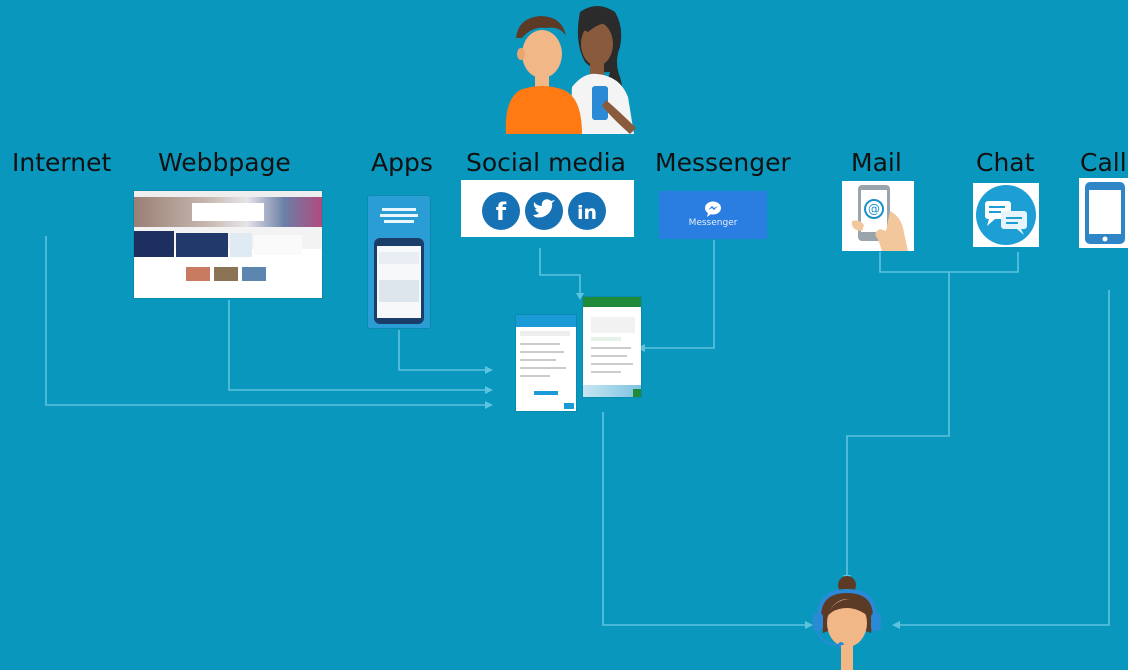 The width and height of the screenshot is (1128, 670). Describe the element at coordinates (501, 212) in the screenshot. I see `svg-text: f` at that location.